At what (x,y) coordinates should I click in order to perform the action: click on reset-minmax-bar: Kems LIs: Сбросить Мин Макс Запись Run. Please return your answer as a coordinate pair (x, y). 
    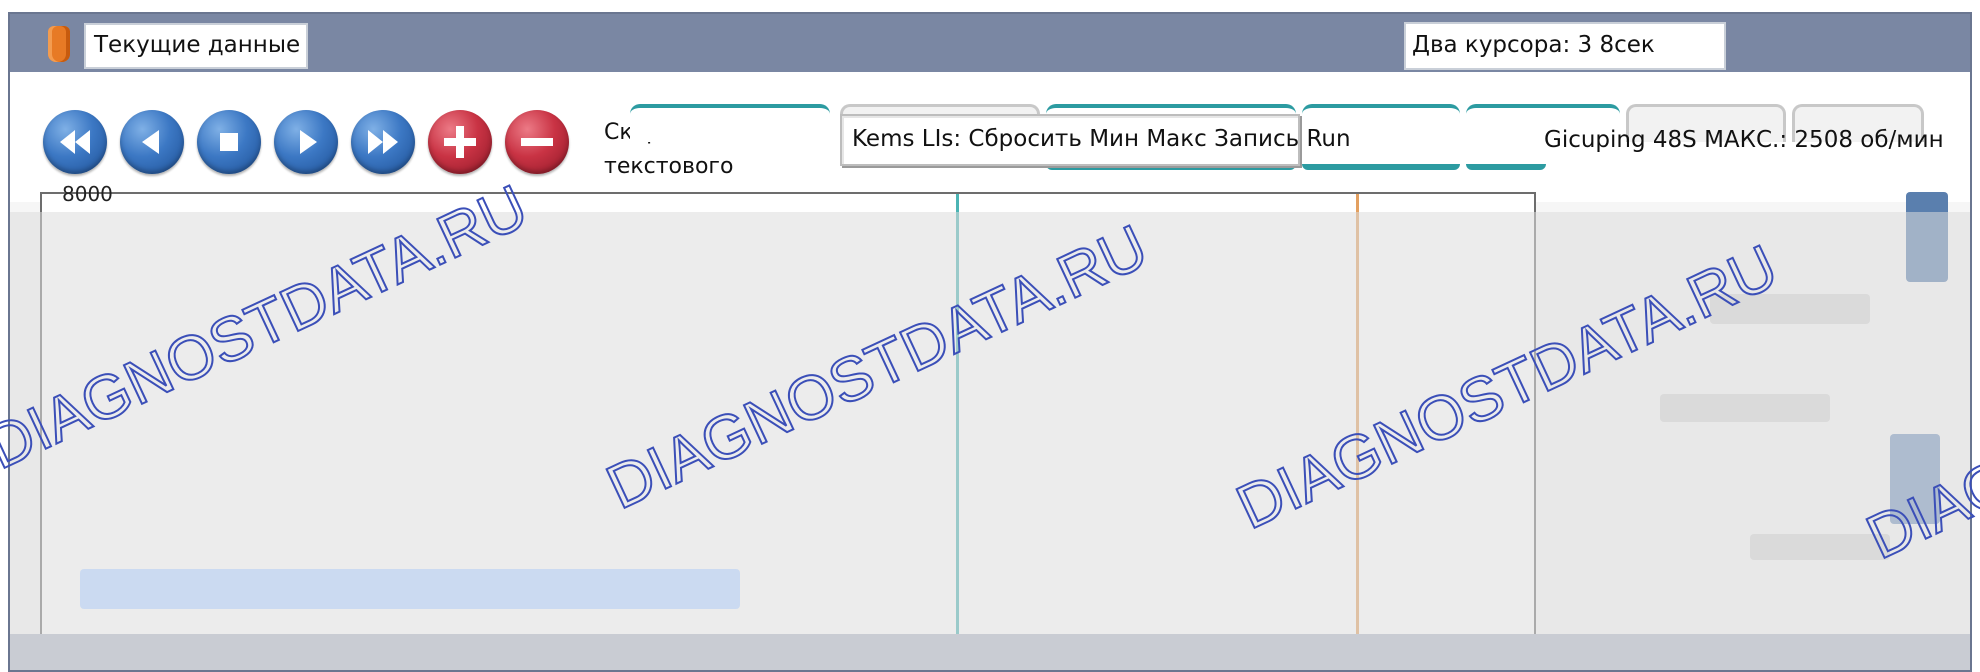
    Looking at the image, I should click on (1095, 140).